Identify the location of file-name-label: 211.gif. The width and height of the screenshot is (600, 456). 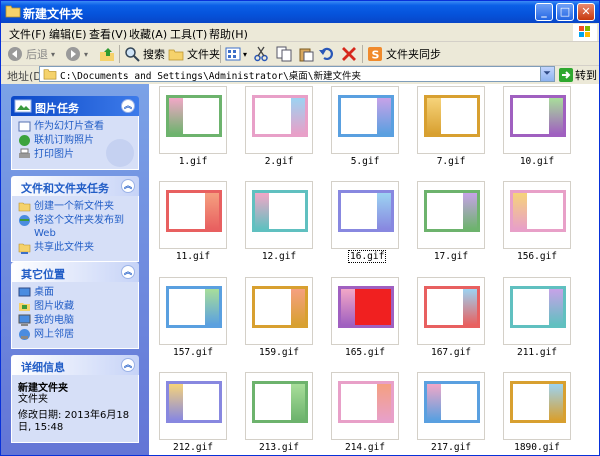
(537, 352).